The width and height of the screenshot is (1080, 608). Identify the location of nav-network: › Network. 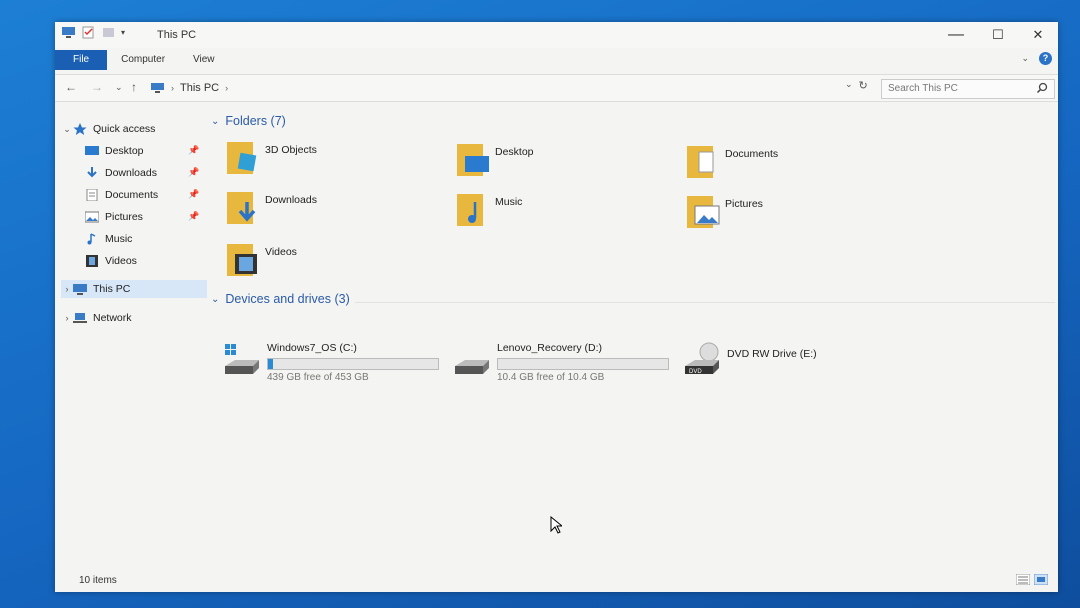
(96, 318).